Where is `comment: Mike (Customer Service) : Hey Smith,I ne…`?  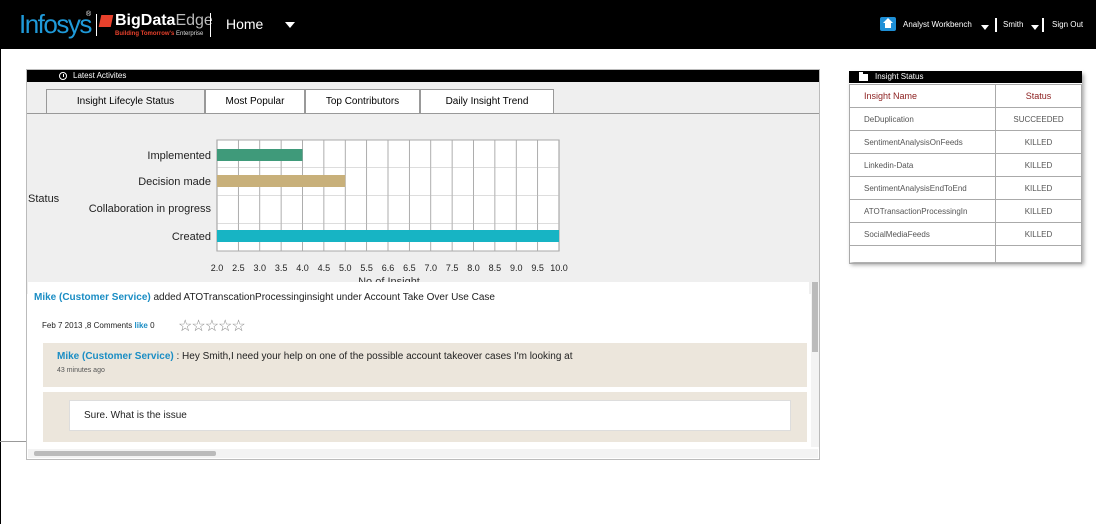
comment: Mike (Customer Service) : Hey Smith,I ne… is located at coordinates (425, 365).